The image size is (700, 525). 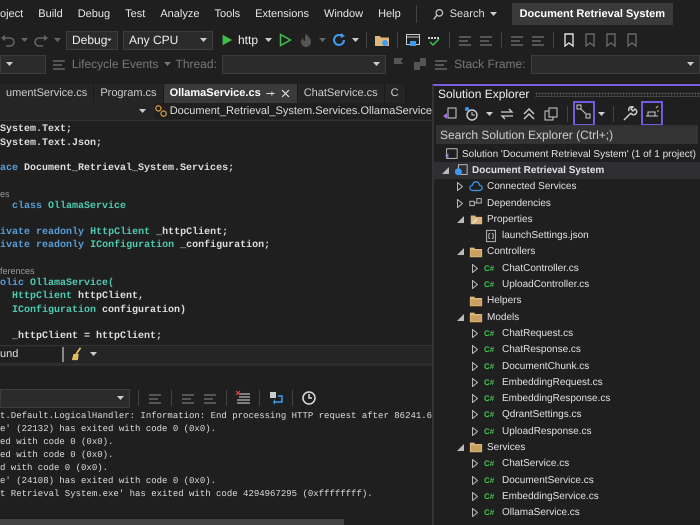 I want to click on tree-item: Dependencies, so click(x=567, y=203).